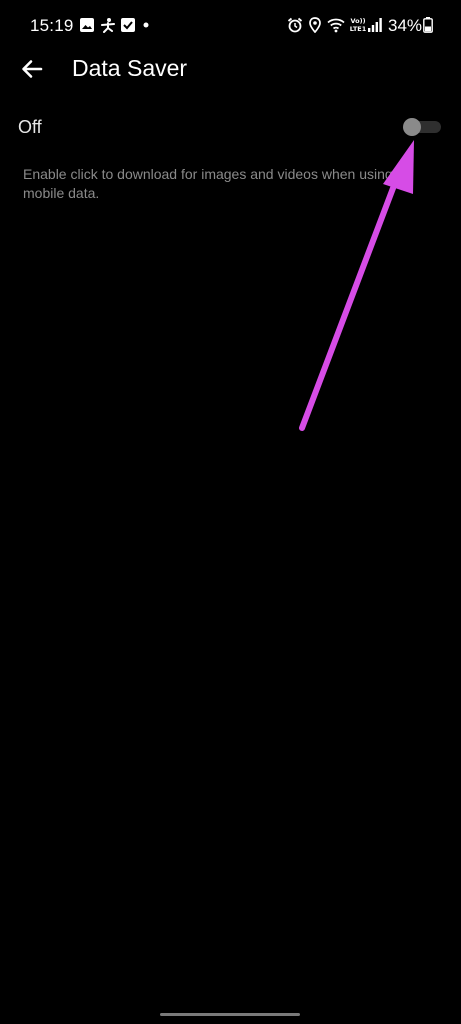 The height and width of the screenshot is (1024, 461). What do you see at coordinates (336, 25) in the screenshot?
I see `wifi-icon` at bounding box center [336, 25].